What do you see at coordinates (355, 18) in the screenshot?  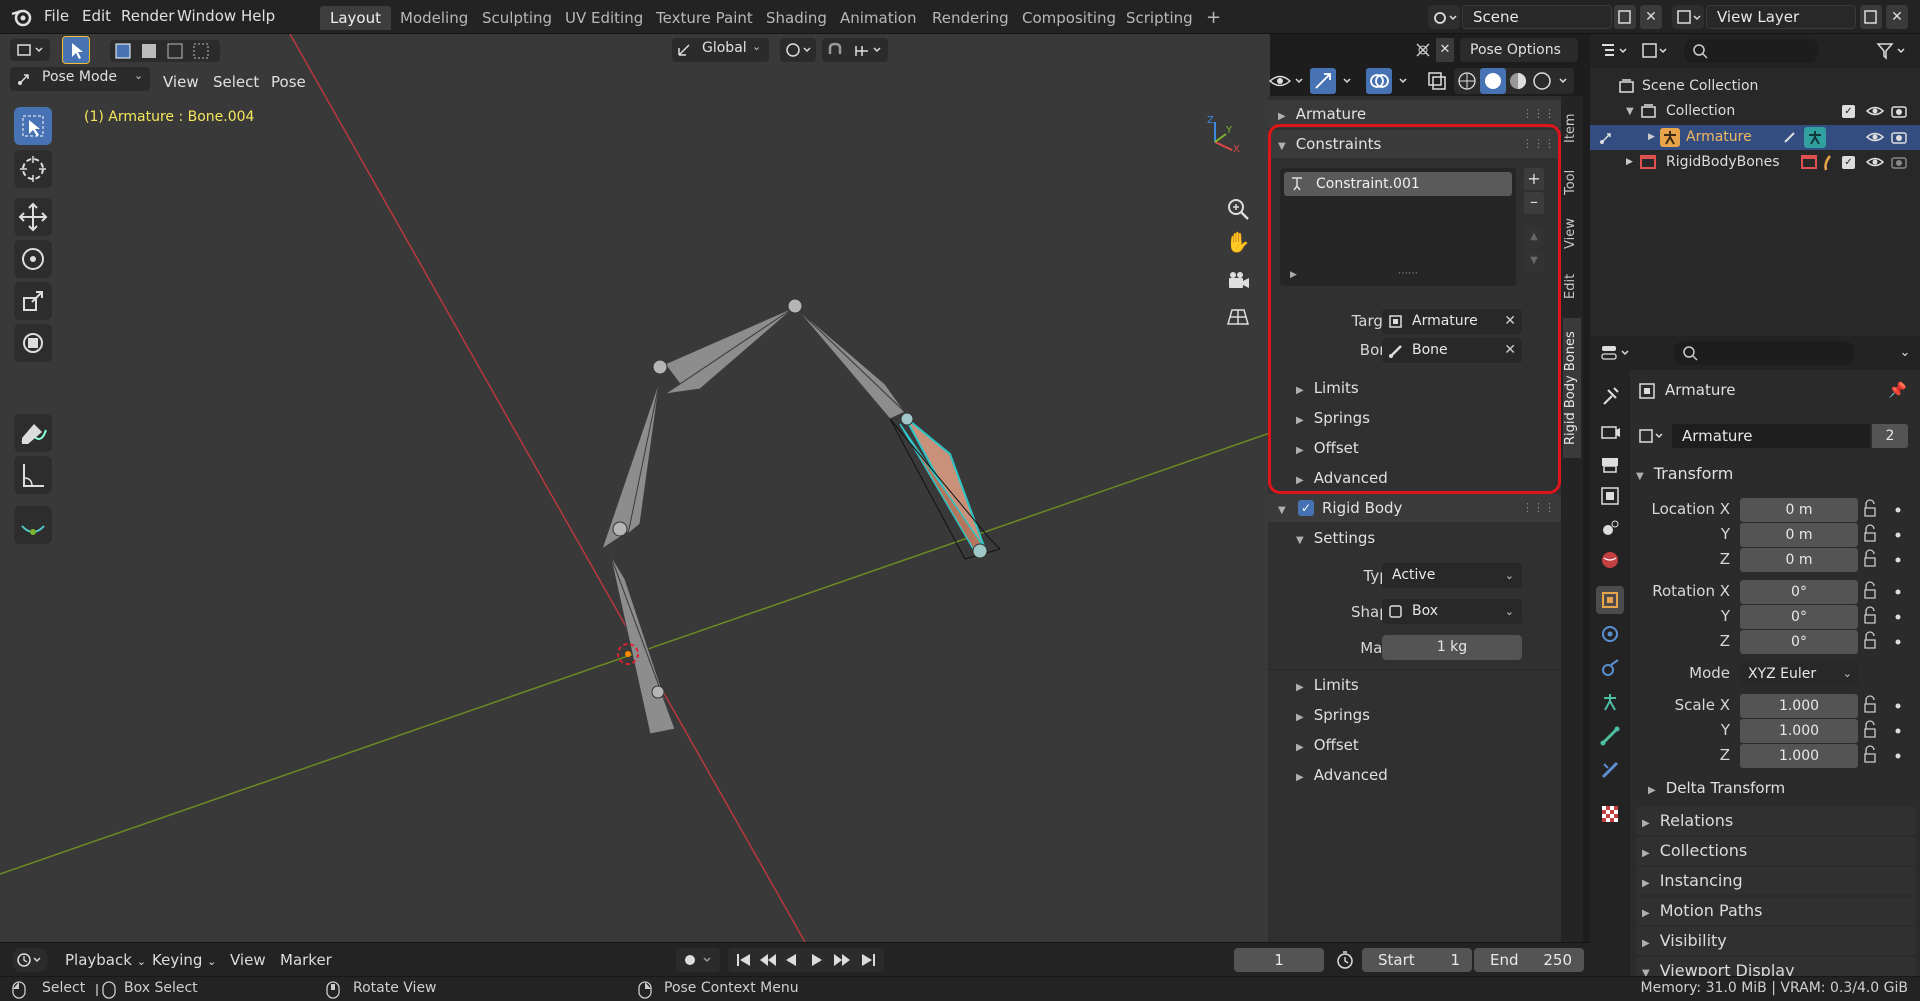 I see `tab-layout: Layout` at bounding box center [355, 18].